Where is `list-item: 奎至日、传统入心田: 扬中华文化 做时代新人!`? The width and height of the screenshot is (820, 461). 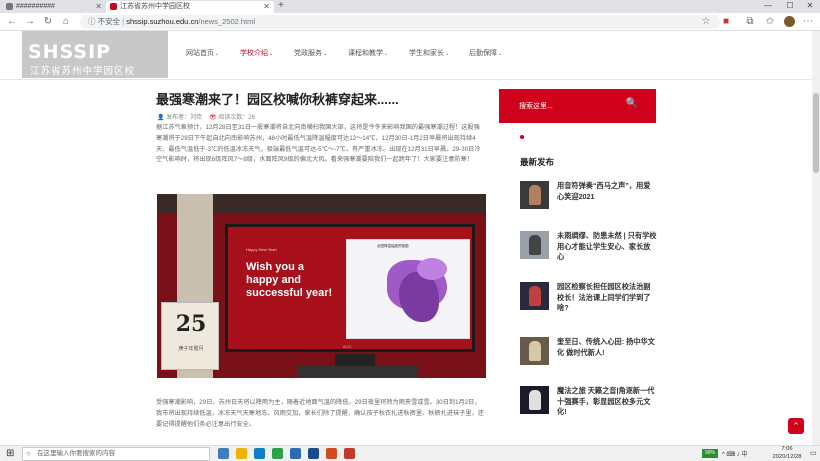
list-item: 奎至日、传统入心田: 扬中华文化 做时代新人! is located at coordinates (590, 354).